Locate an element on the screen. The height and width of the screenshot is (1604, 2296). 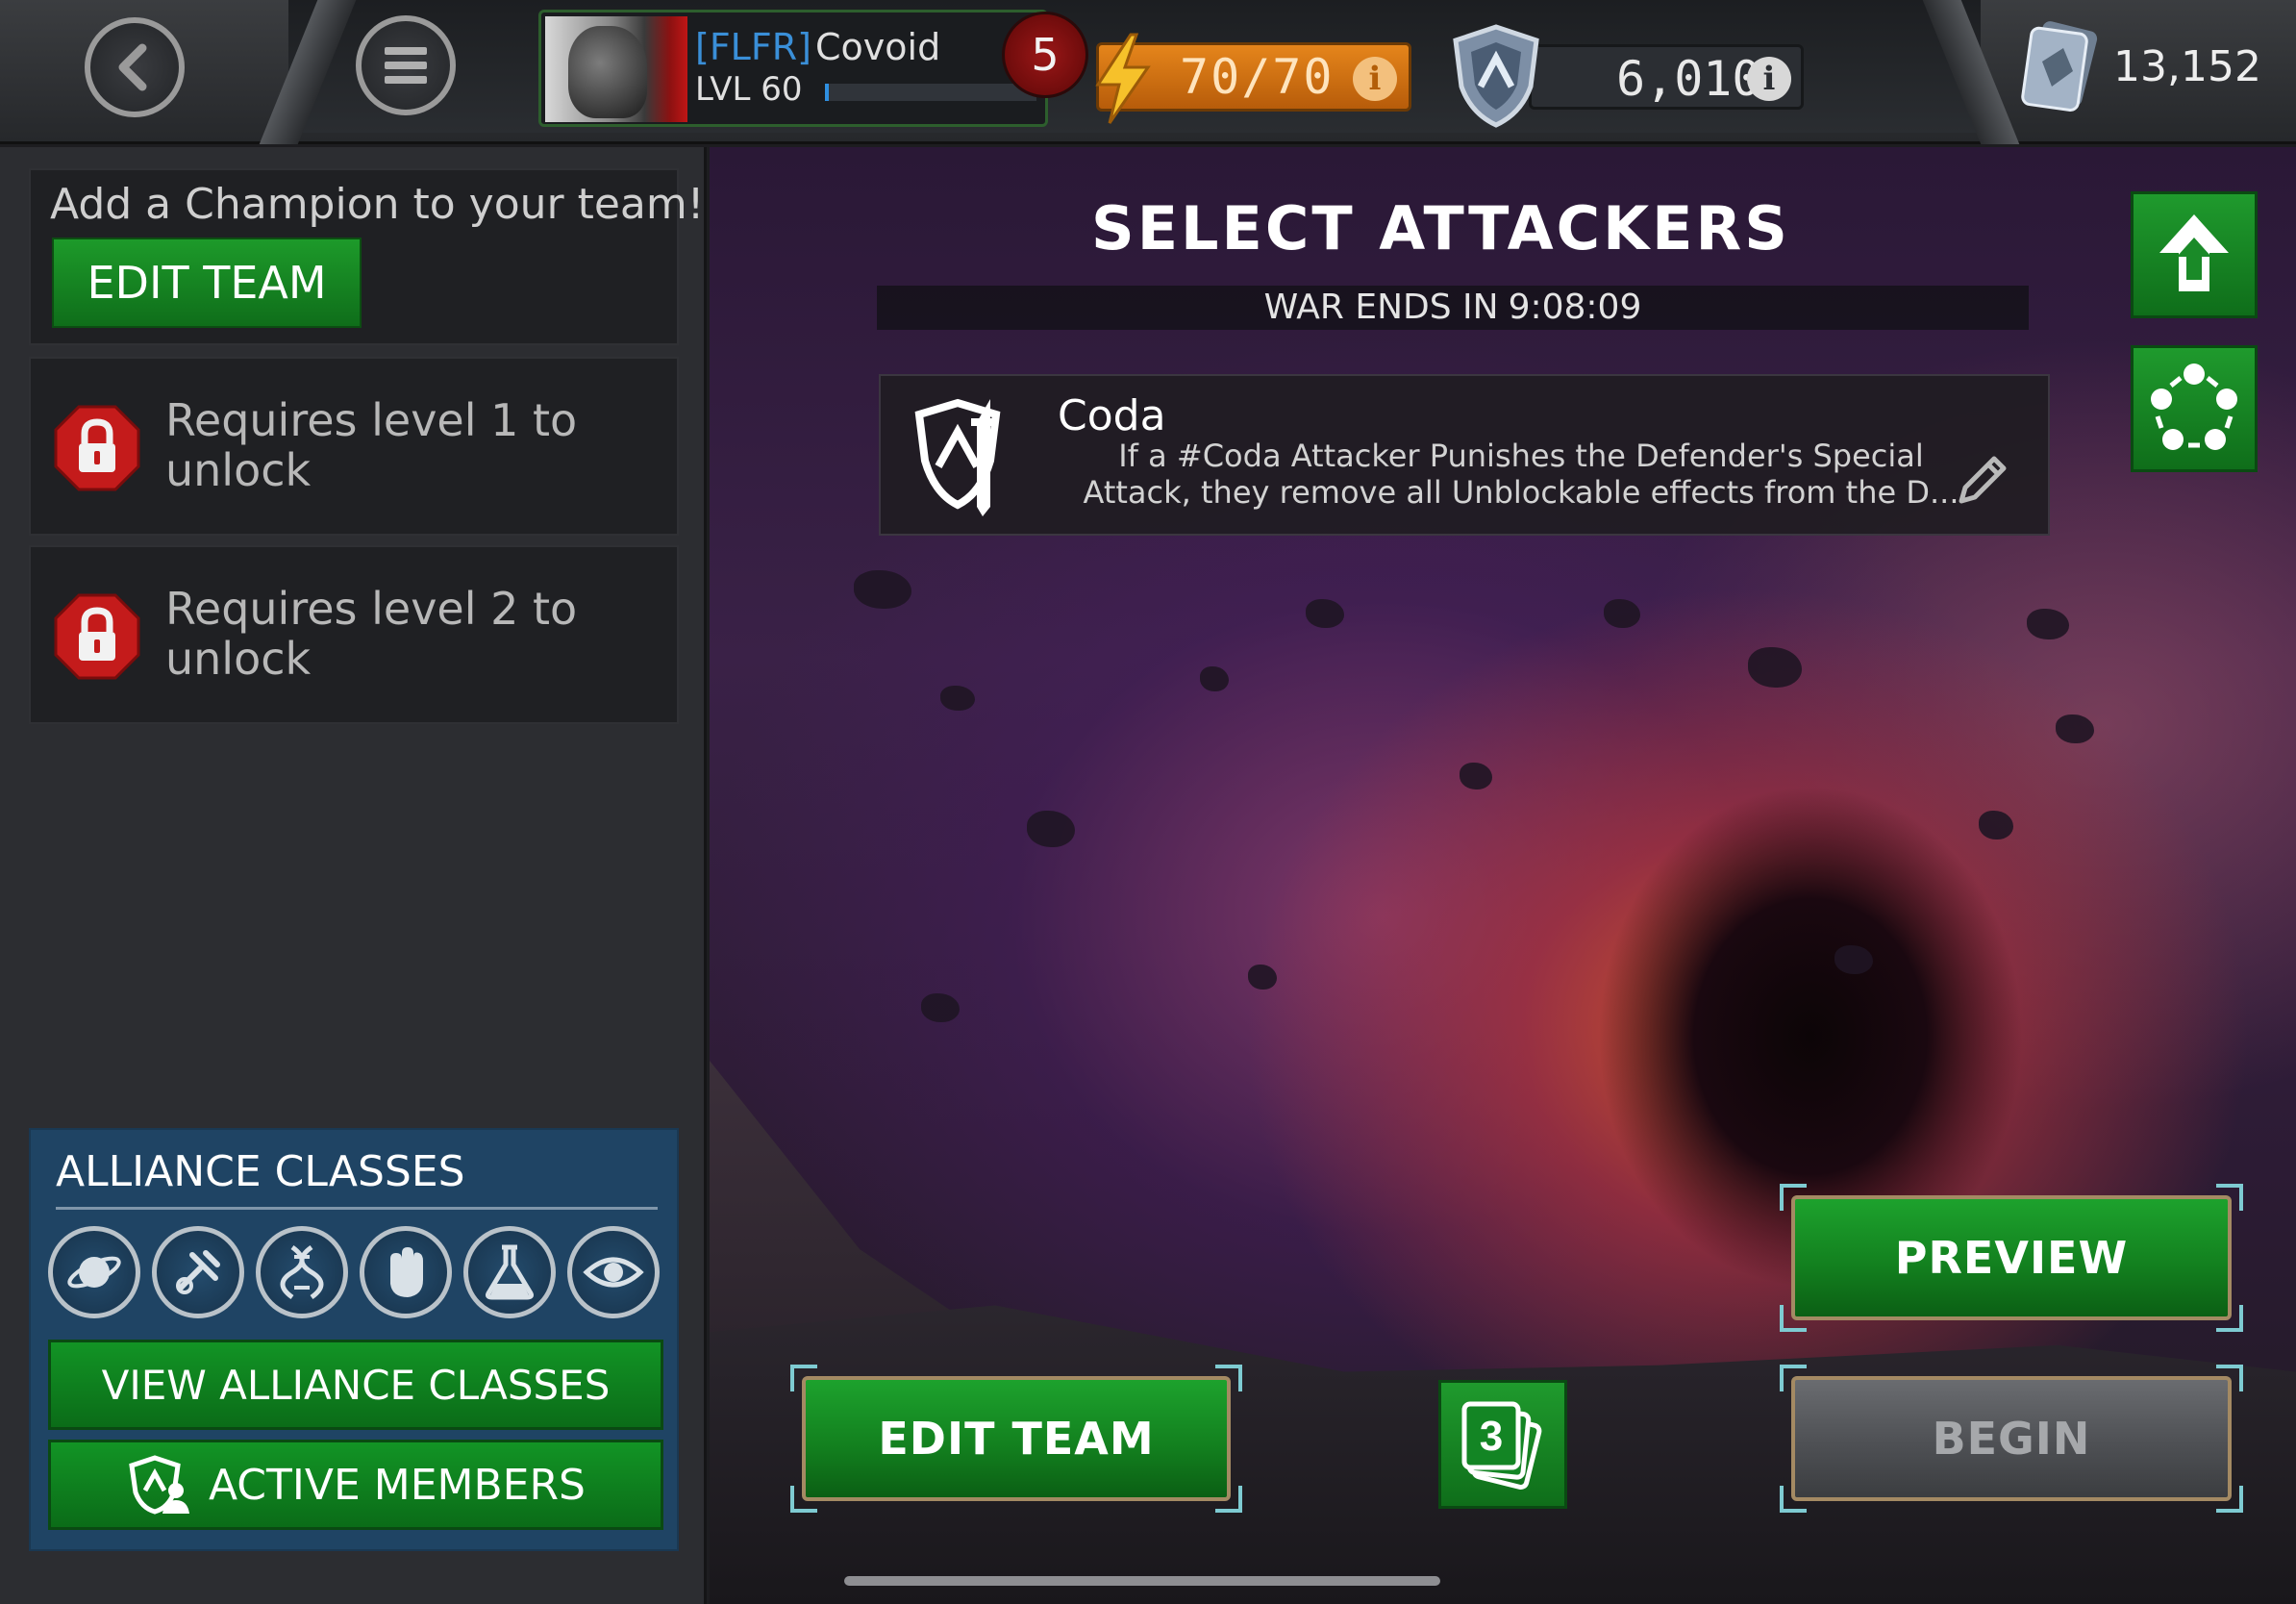
team-slot-locked: Requires level 2 to unlock is located at coordinates (354, 634).